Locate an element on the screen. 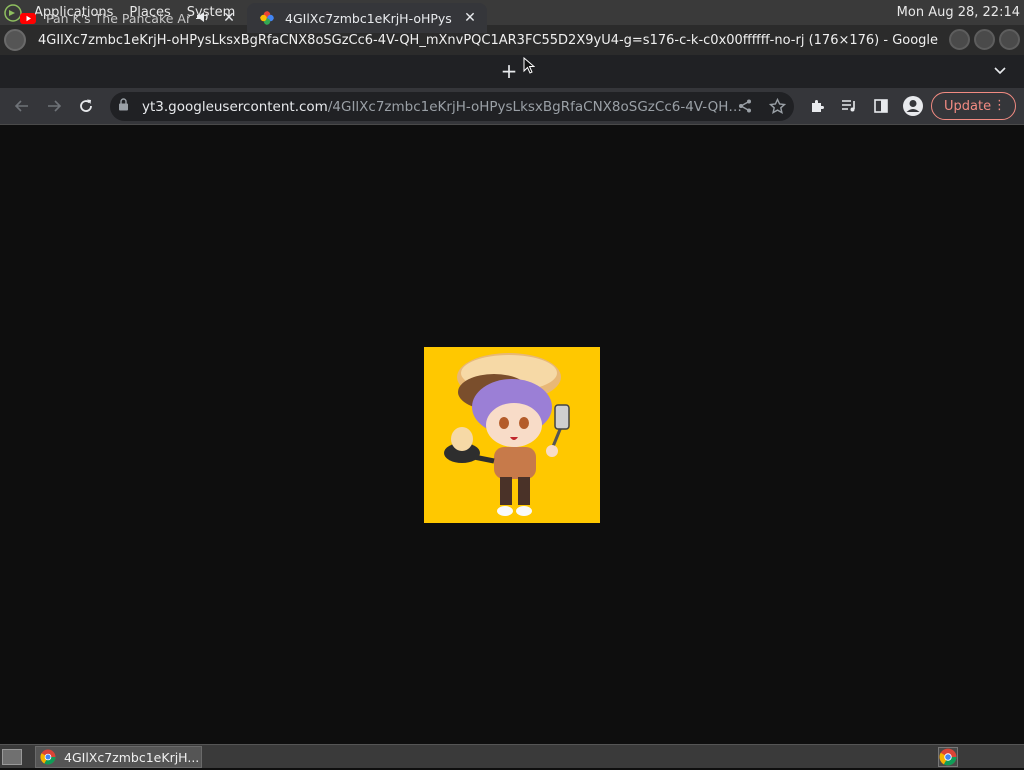 This screenshot has height=770, width=1024. tab-youtube: Pan K's The Pancake Artist ✕ is located at coordinates (127, 18).